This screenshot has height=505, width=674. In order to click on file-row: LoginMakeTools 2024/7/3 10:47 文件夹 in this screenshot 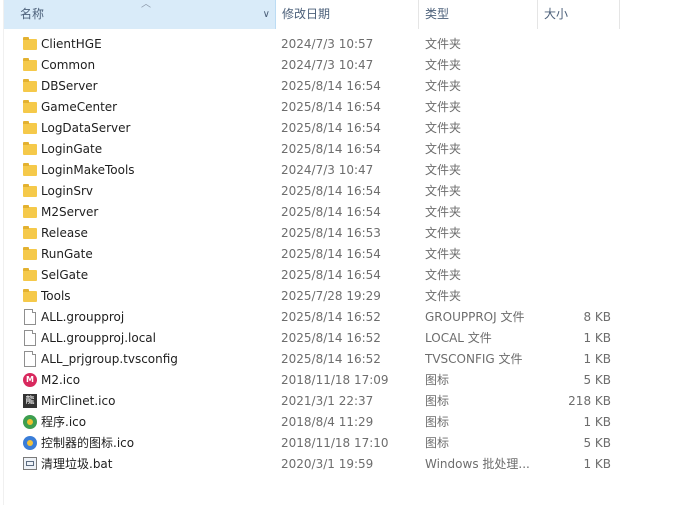, I will do `click(337, 170)`.